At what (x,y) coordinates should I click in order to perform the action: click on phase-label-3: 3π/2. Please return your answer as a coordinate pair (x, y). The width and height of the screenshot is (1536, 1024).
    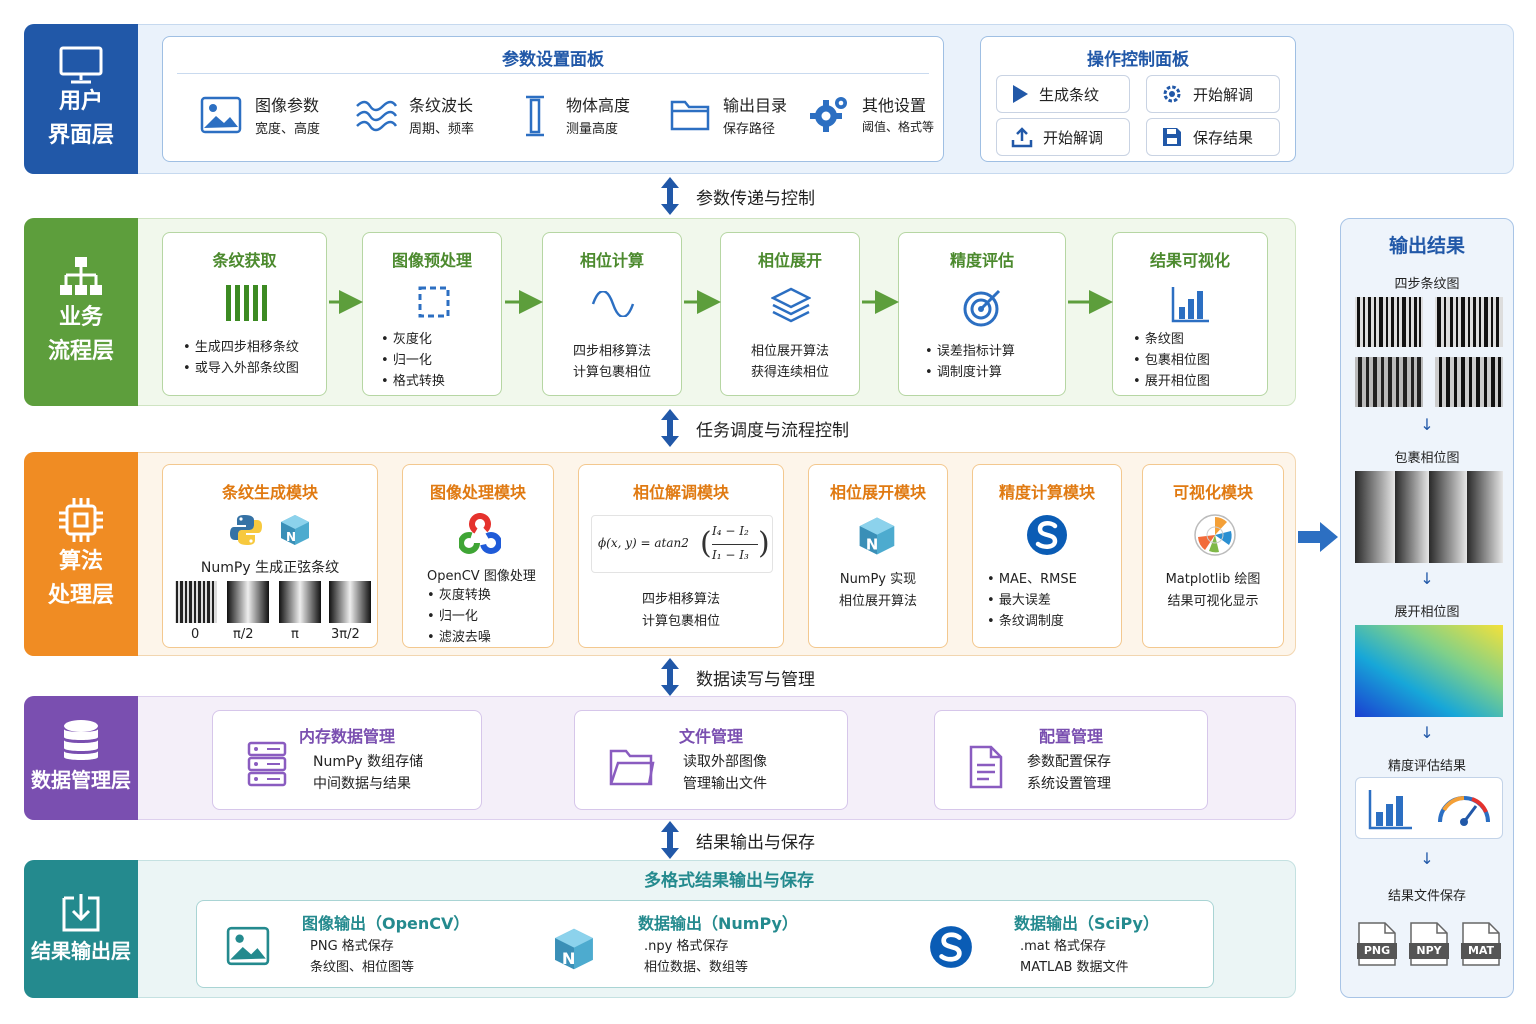
    Looking at the image, I should click on (345, 634).